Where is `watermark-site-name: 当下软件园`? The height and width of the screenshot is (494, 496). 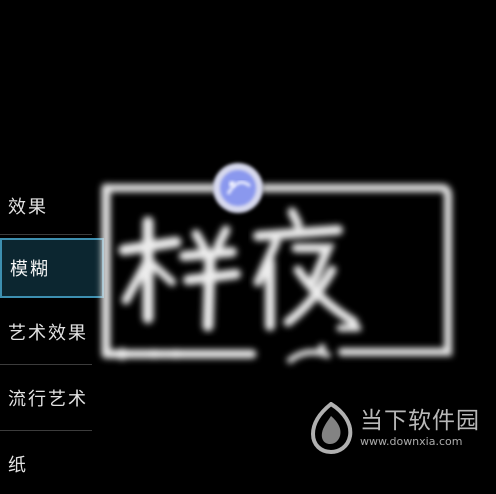
watermark-site-name: 当下软件园 is located at coordinates (420, 421).